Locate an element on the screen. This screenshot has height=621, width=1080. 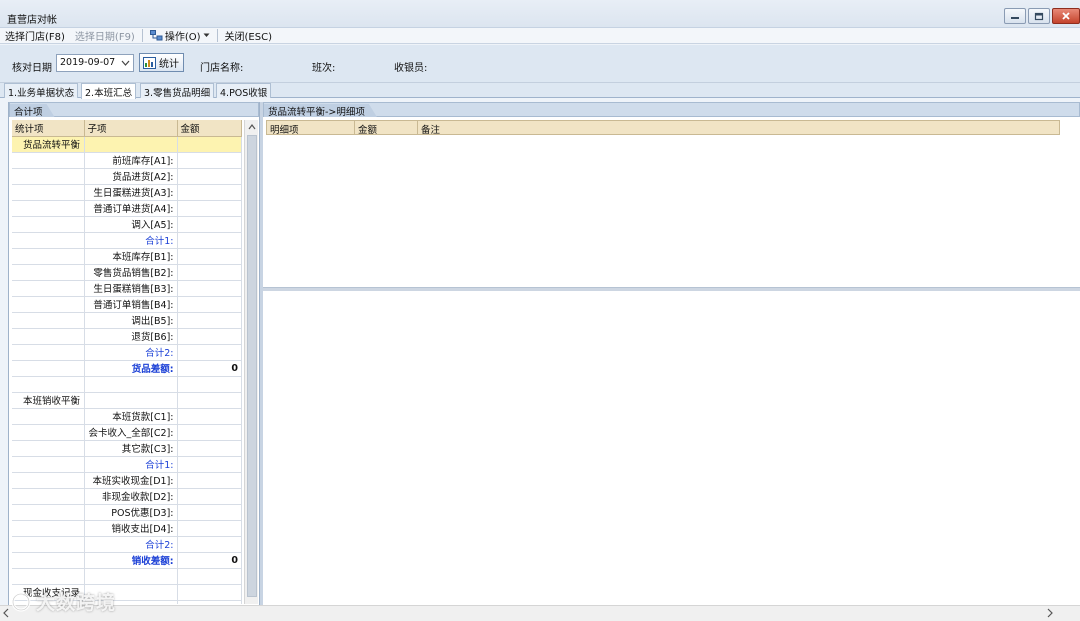
table-row: 会卡收入_全部[C2]: is located at coordinates (127, 432).